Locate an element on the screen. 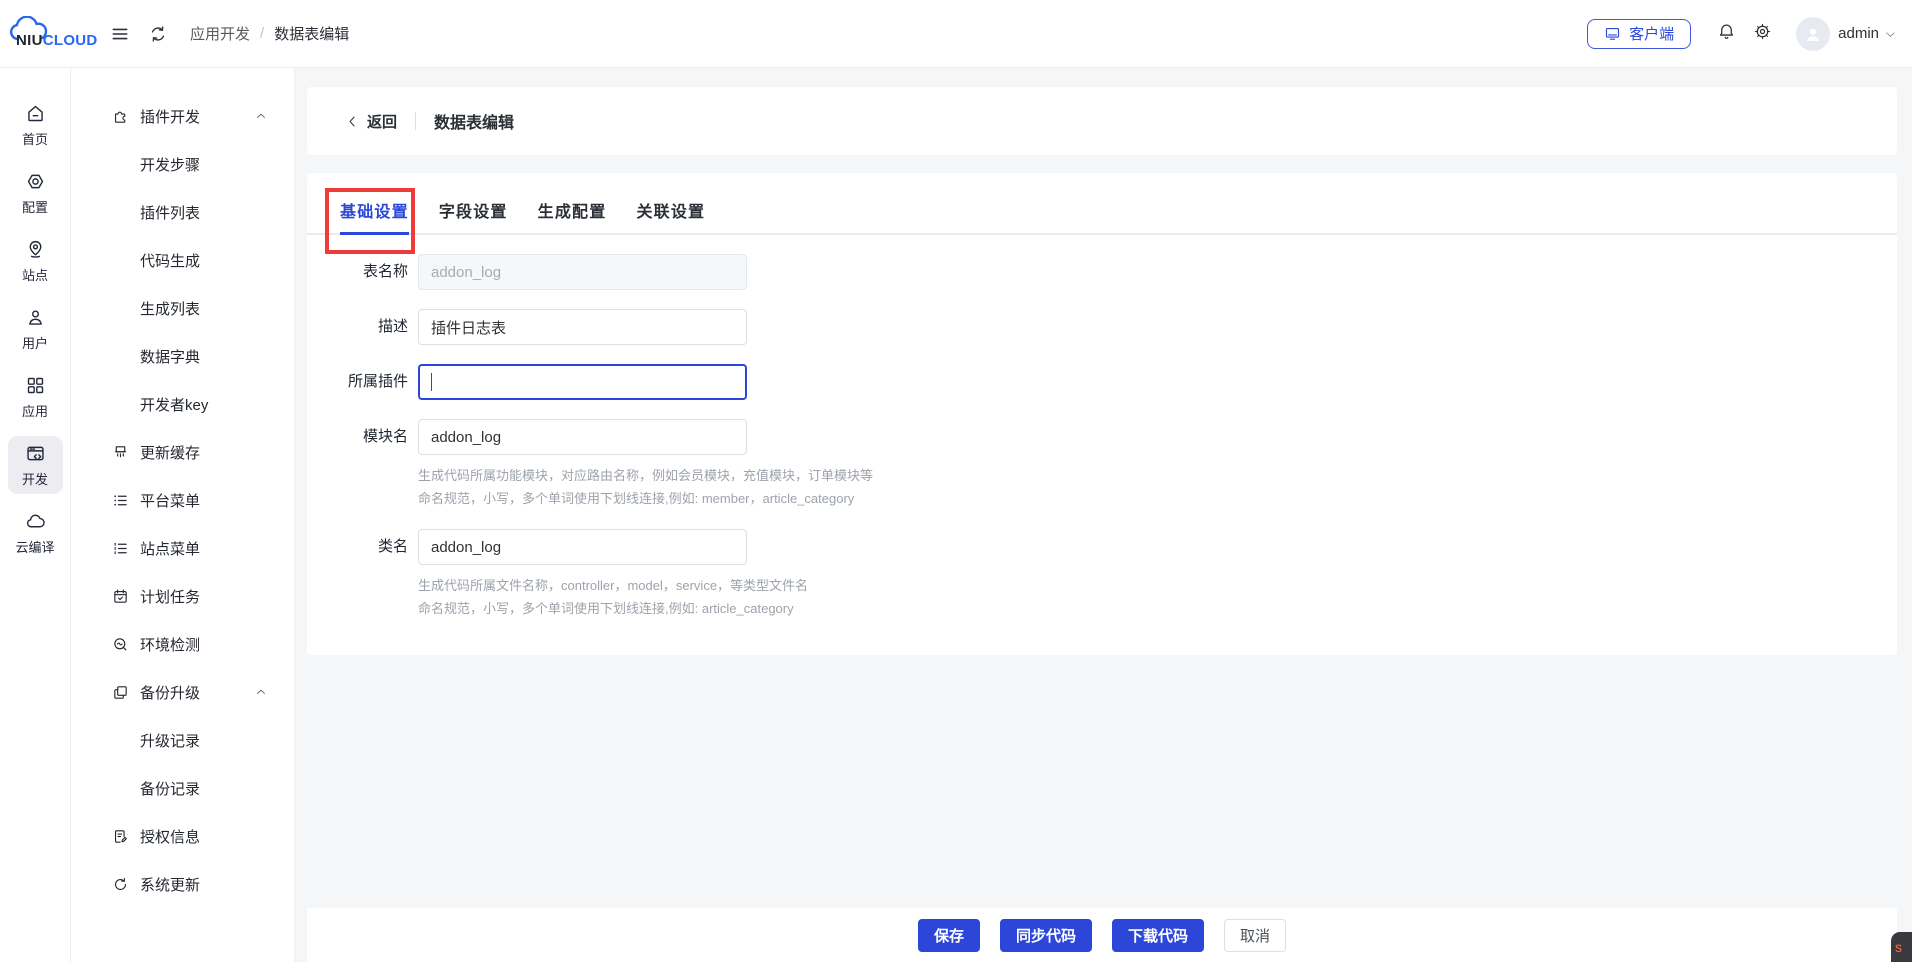 This screenshot has height=962, width=1912. sidebar-item-plugin-list: 插件列表 is located at coordinates (182, 212).